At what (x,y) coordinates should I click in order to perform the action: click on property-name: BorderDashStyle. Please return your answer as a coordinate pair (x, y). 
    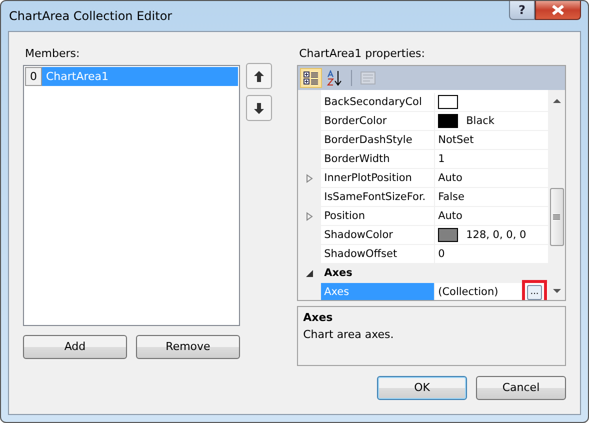
    Looking at the image, I should click on (378, 140).